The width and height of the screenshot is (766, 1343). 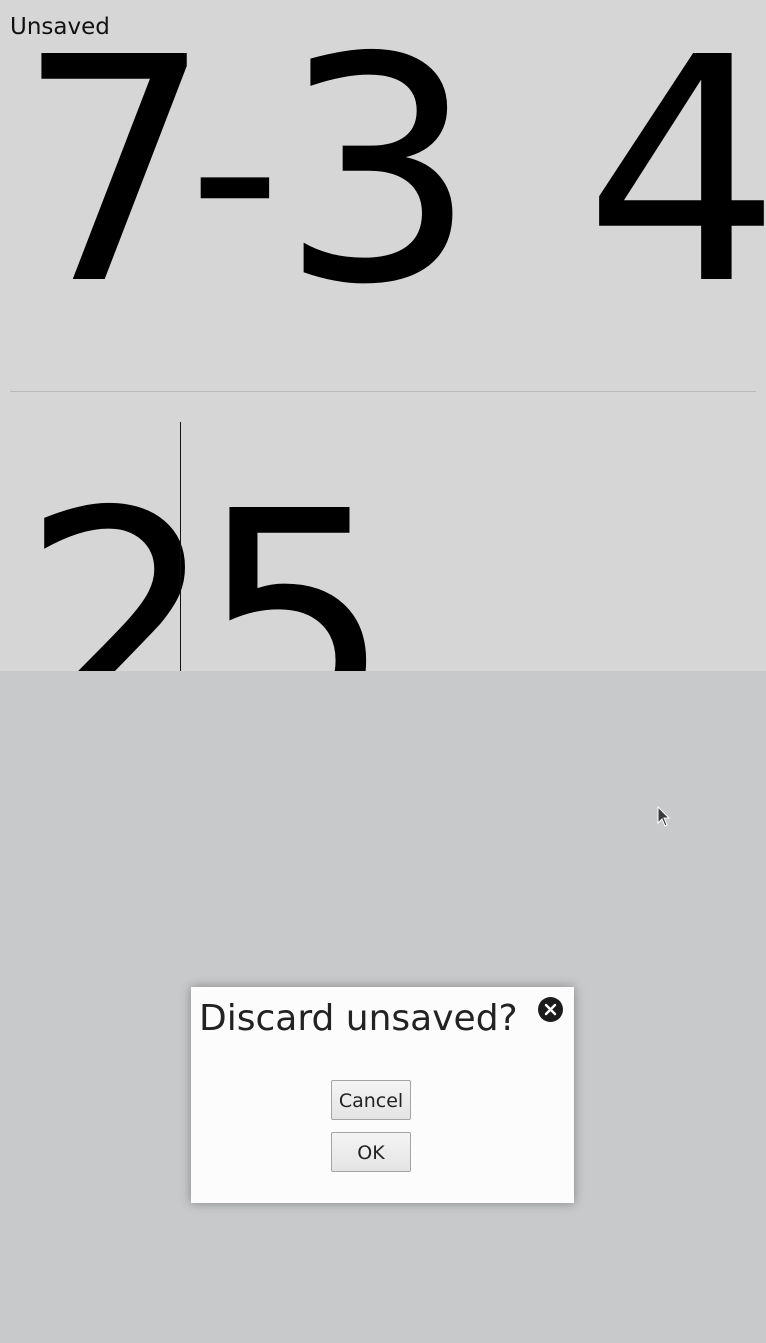 What do you see at coordinates (358, 1018) in the screenshot?
I see `dialog-title: Discard unsaved?` at bounding box center [358, 1018].